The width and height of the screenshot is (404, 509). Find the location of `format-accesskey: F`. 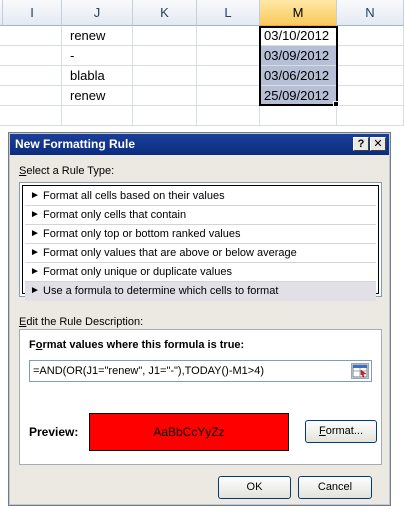

format-accesskey: F is located at coordinates (322, 431).